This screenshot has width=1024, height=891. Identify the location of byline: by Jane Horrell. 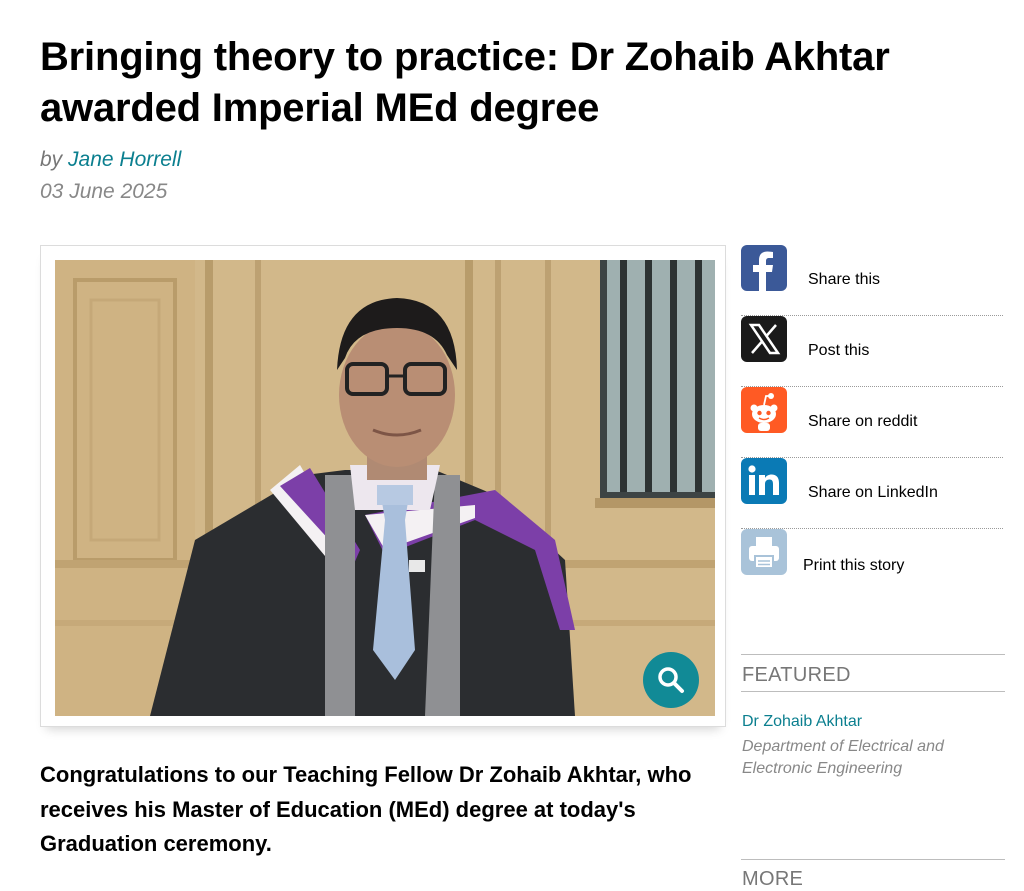
(110, 160).